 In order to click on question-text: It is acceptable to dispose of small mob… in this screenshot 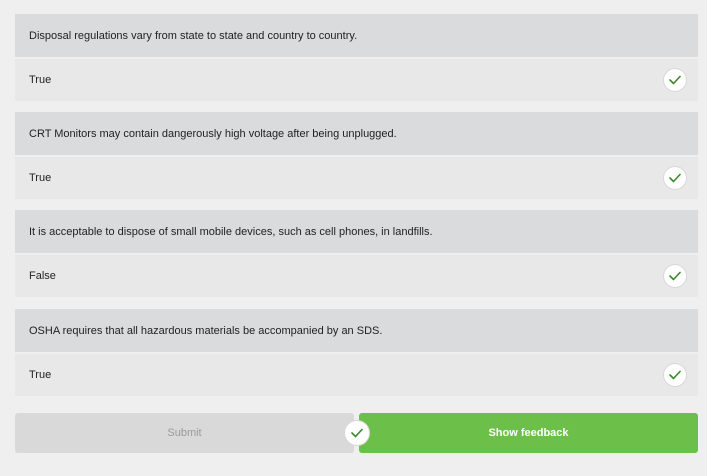, I will do `click(356, 231)`.